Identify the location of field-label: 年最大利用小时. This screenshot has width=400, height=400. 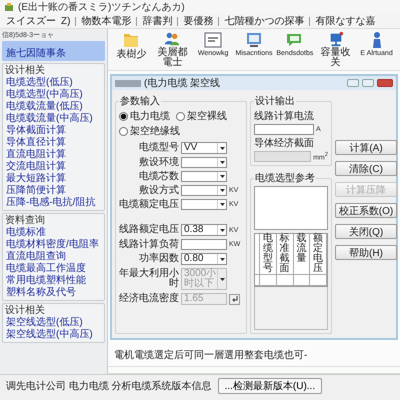
(149, 279).